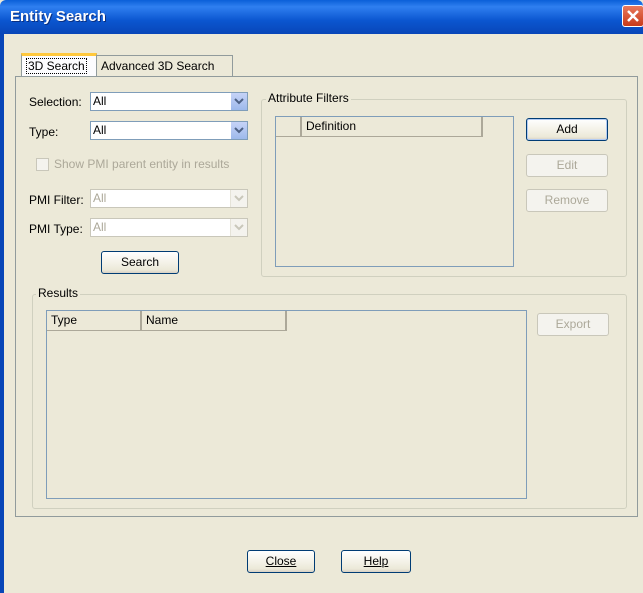  What do you see at coordinates (392, 127) in the screenshot?
I see `table-header-definition: Definition` at bounding box center [392, 127].